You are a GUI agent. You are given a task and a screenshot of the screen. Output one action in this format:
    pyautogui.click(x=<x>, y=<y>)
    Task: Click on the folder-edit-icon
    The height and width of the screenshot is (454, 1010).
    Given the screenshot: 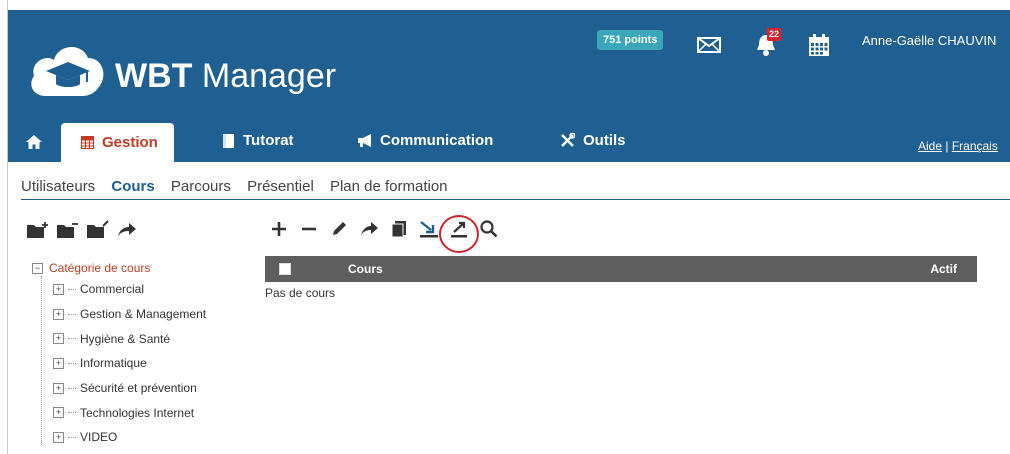 What is the action you would take?
    pyautogui.click(x=98, y=230)
    